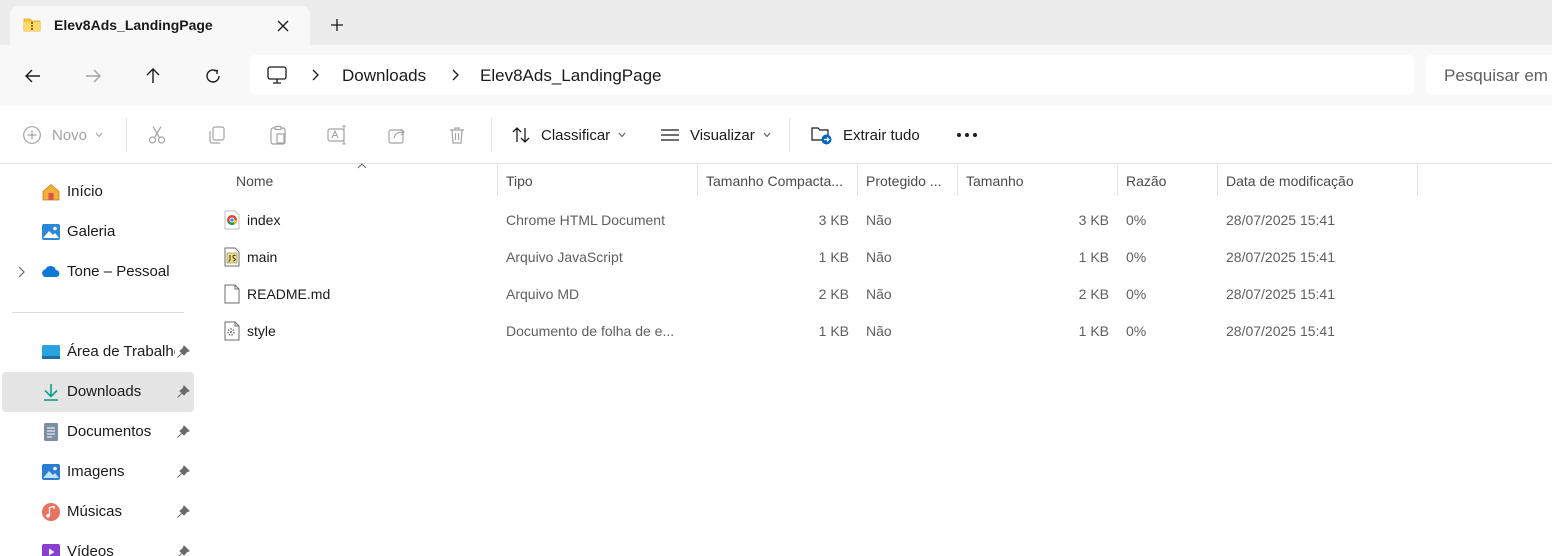  I want to click on forward-button, so click(93, 76).